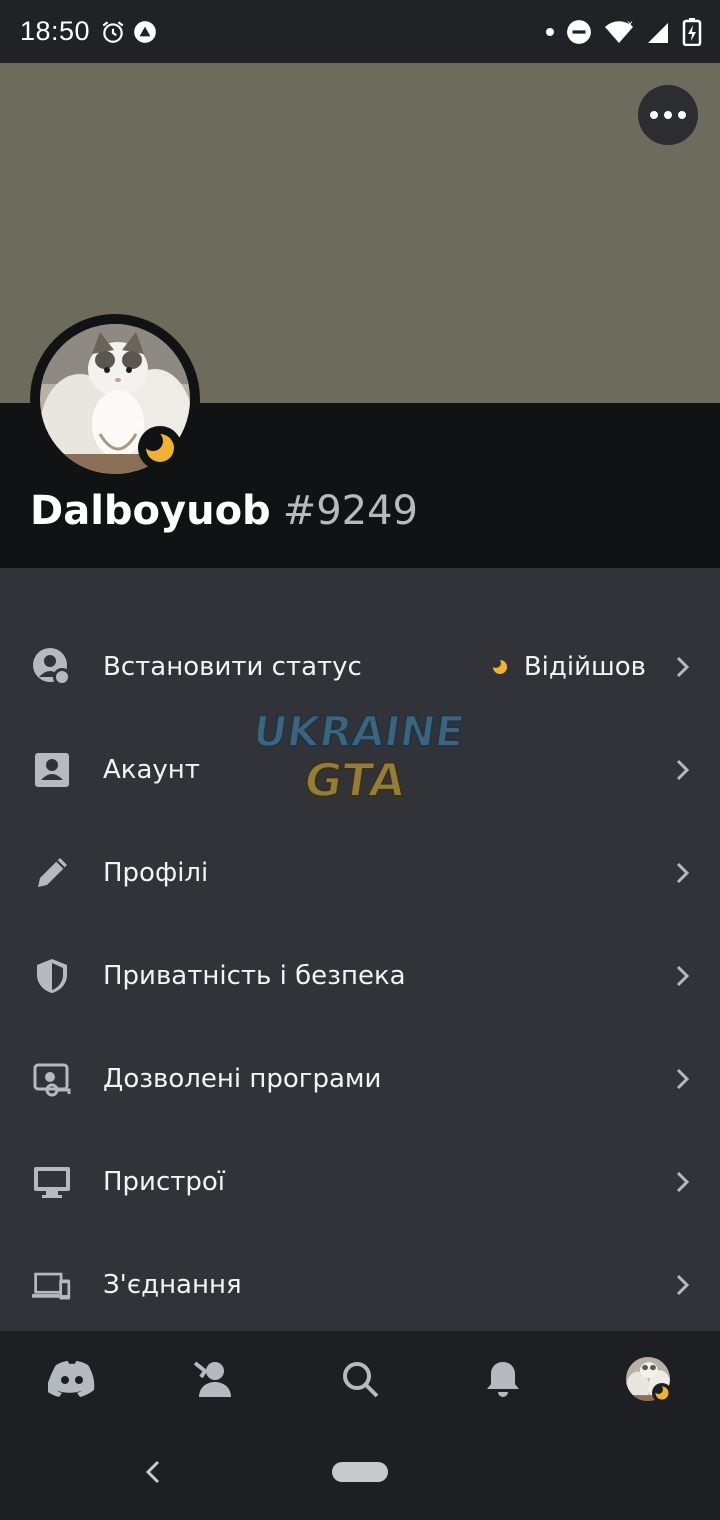  Describe the element at coordinates (658, 32) in the screenshot. I see `signal-icon` at that location.